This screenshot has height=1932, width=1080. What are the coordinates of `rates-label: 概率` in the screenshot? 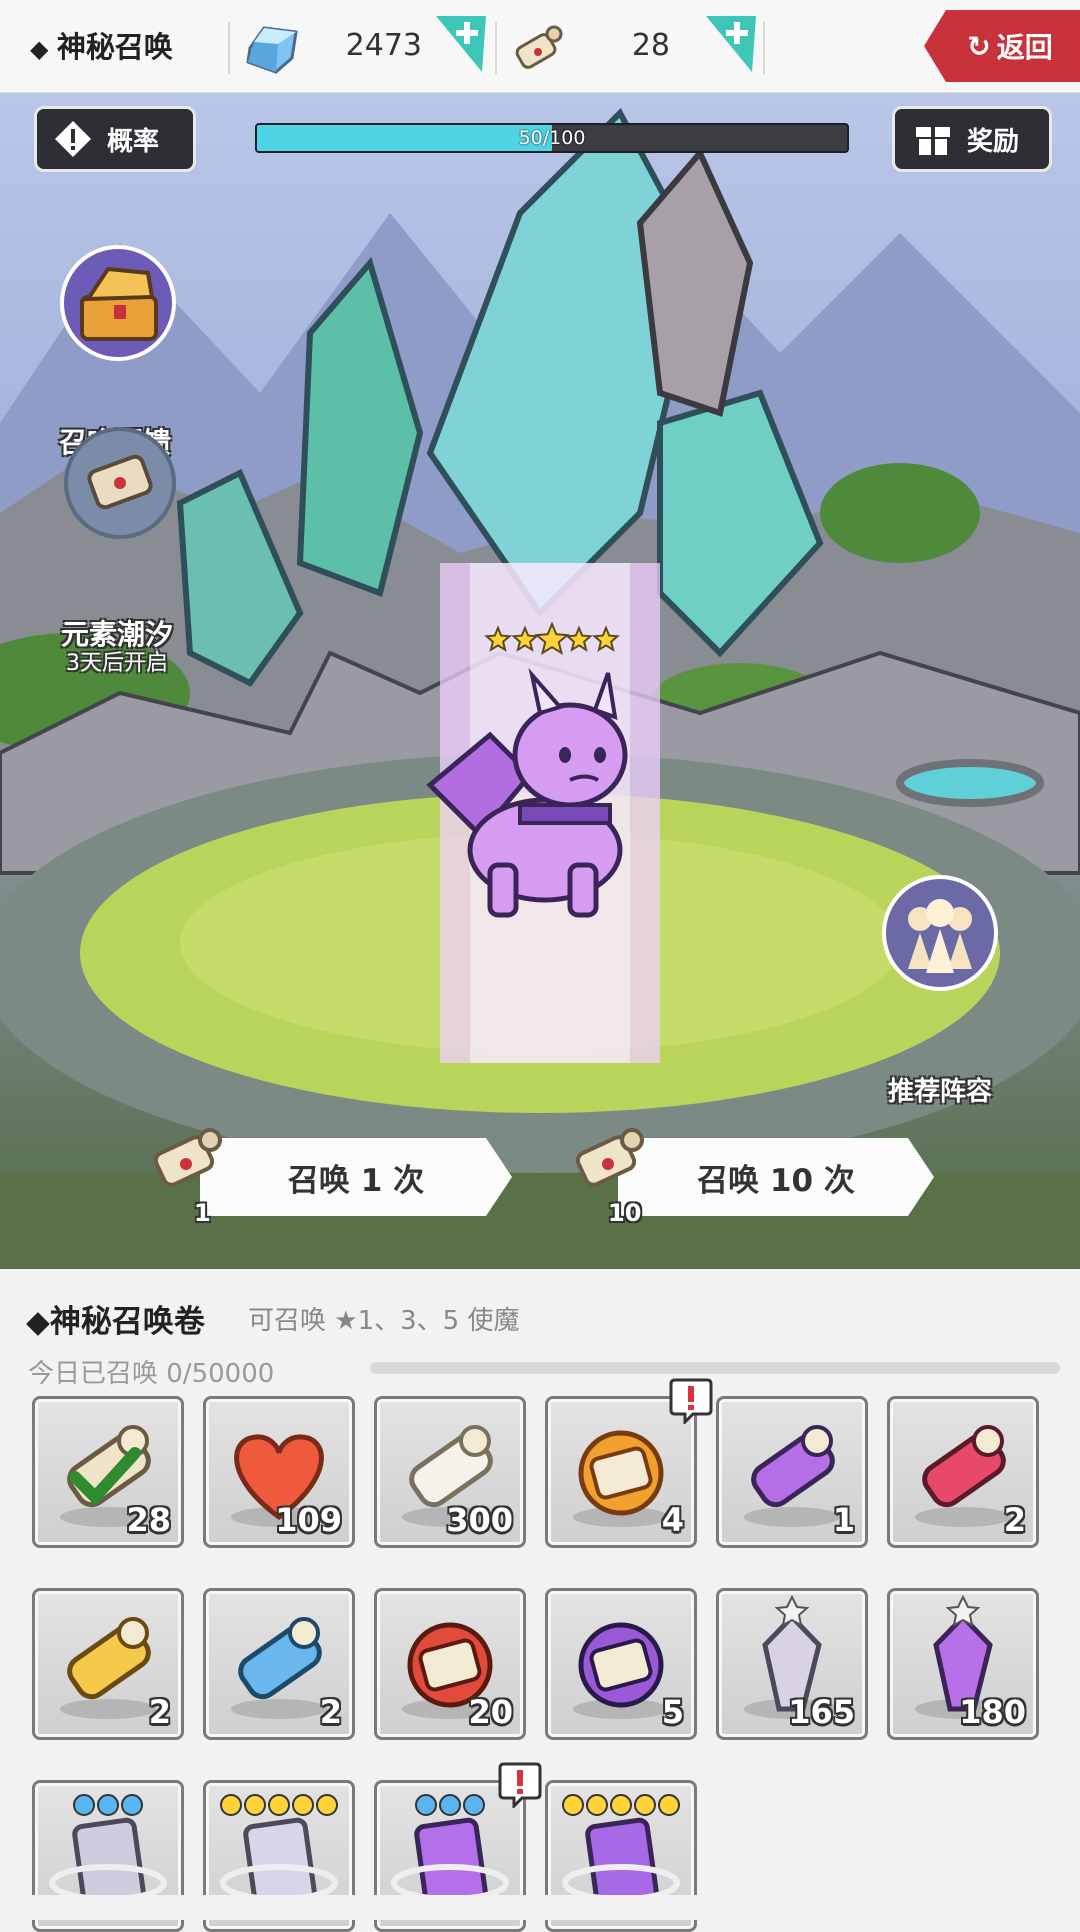 It's located at (133, 141).